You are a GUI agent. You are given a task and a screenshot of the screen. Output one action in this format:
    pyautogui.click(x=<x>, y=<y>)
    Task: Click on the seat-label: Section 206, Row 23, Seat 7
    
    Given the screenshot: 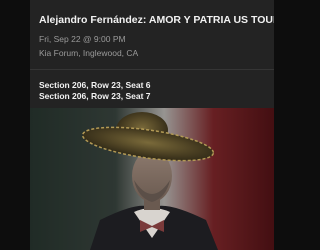 What is the action you would take?
    pyautogui.click(x=95, y=96)
    